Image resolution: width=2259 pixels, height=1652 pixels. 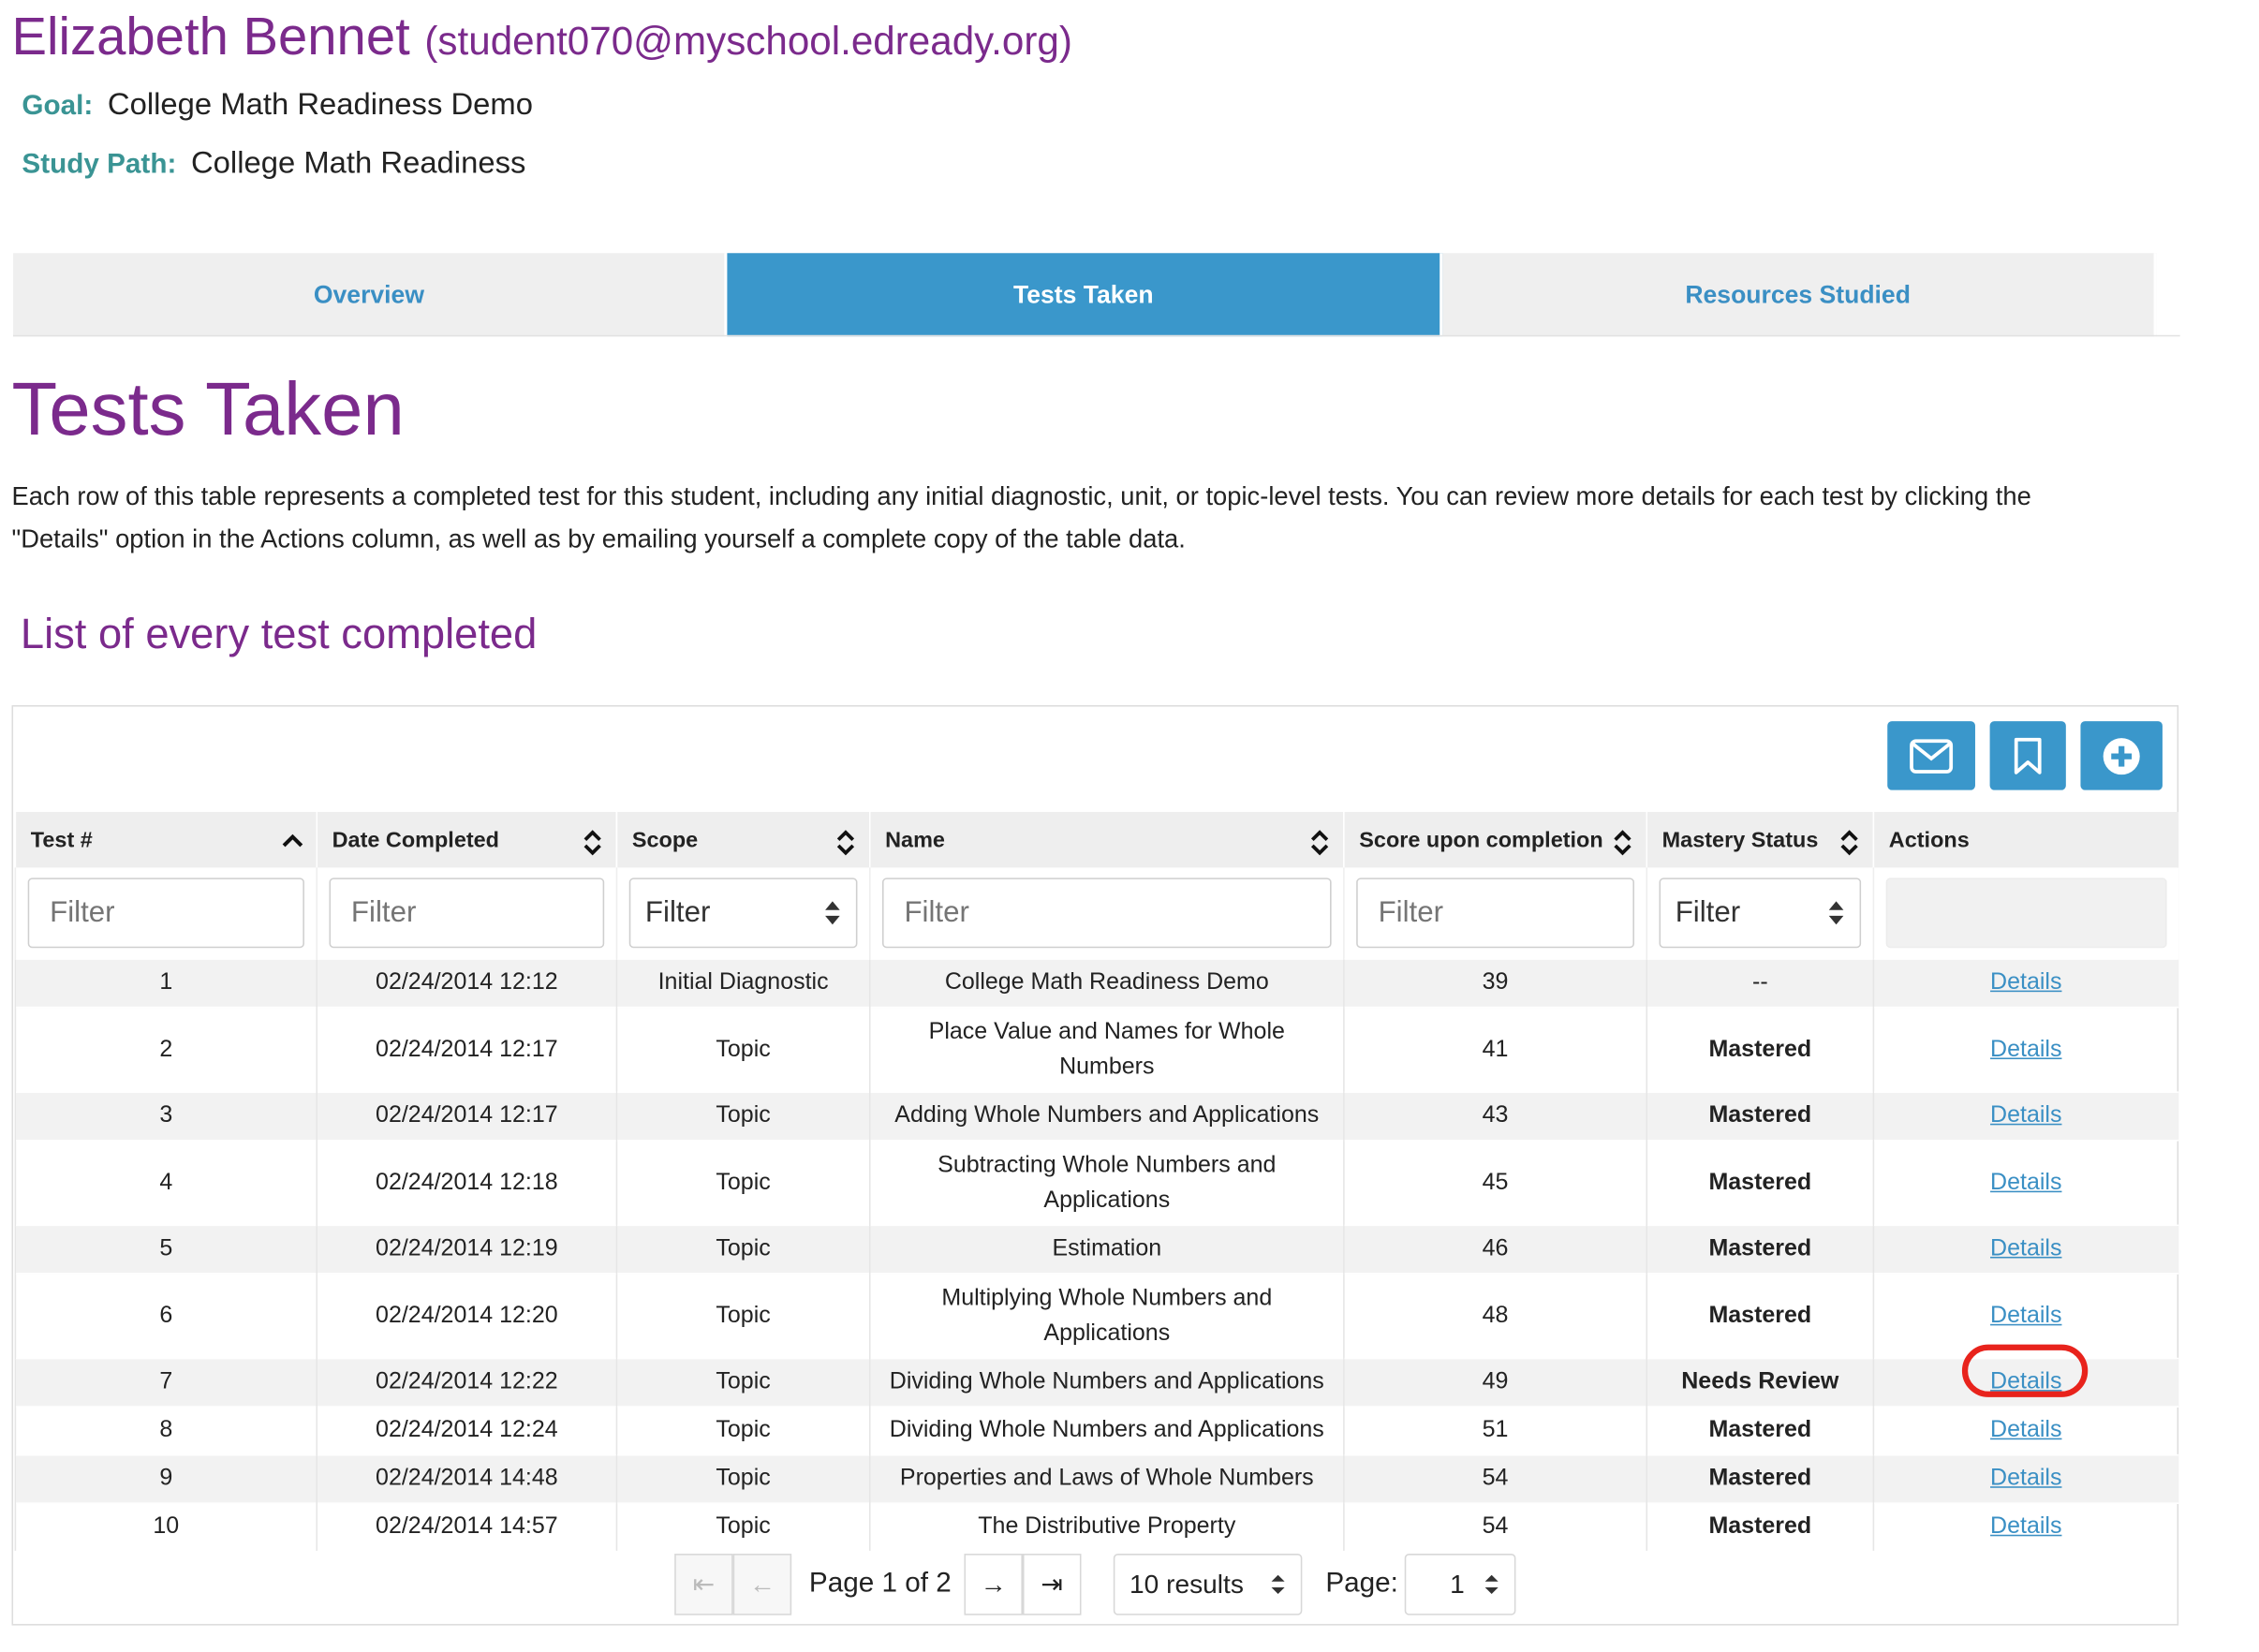 What do you see at coordinates (466, 1182) in the screenshot?
I see `cell-date: 02/24/2014 12:18` at bounding box center [466, 1182].